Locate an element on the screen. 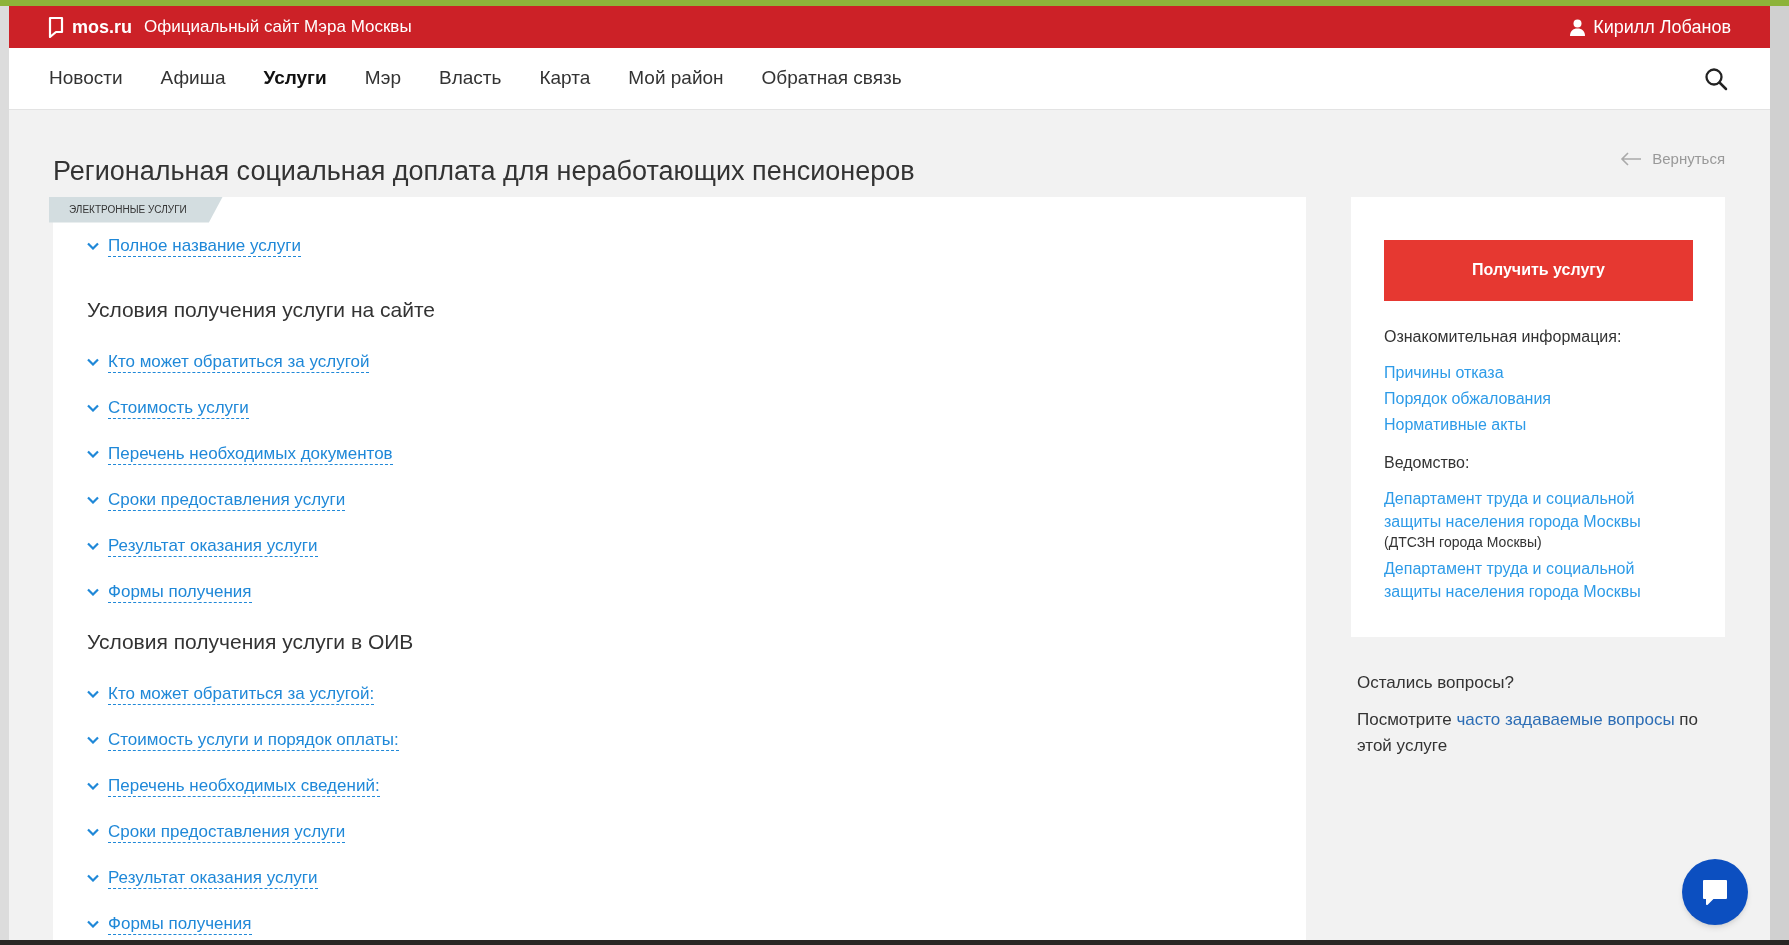 This screenshot has width=1789, height=945. info-label: Ознакомительная информация: is located at coordinates (1503, 336).